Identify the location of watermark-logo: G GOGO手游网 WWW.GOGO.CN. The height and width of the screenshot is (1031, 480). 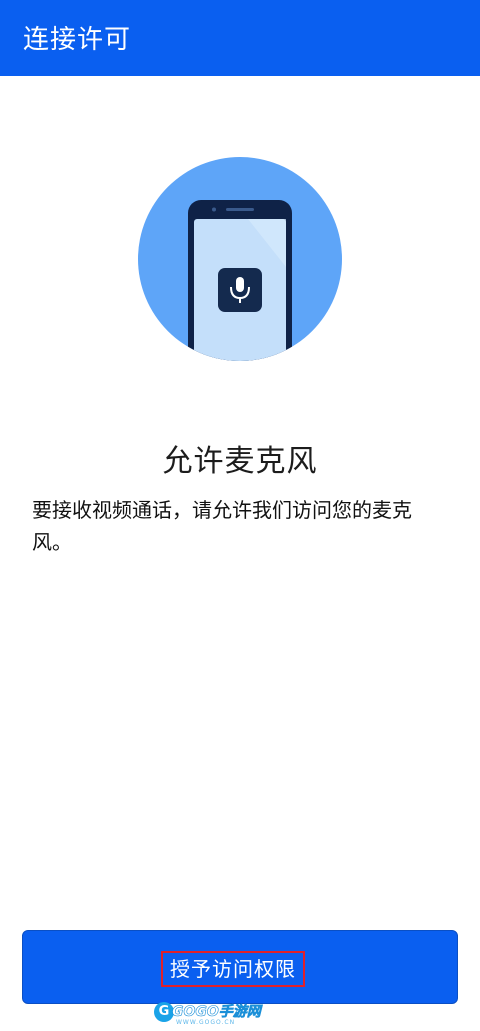
(207, 1014).